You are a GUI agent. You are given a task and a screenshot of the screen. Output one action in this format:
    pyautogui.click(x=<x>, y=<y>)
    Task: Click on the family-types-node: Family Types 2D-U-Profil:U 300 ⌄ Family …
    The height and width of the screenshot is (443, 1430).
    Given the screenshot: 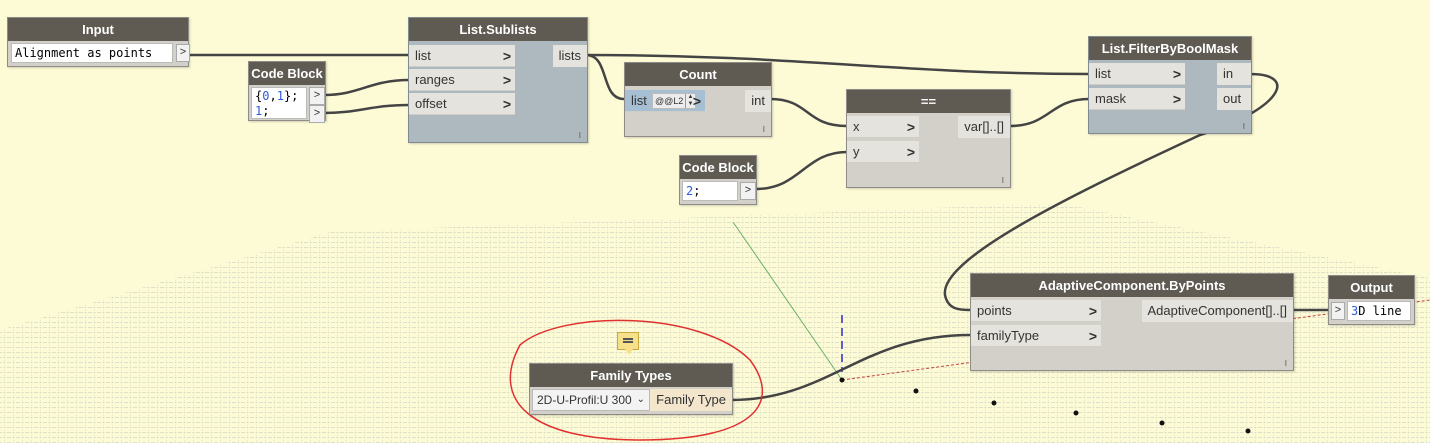 What is the action you would take?
    pyautogui.click(x=631, y=389)
    